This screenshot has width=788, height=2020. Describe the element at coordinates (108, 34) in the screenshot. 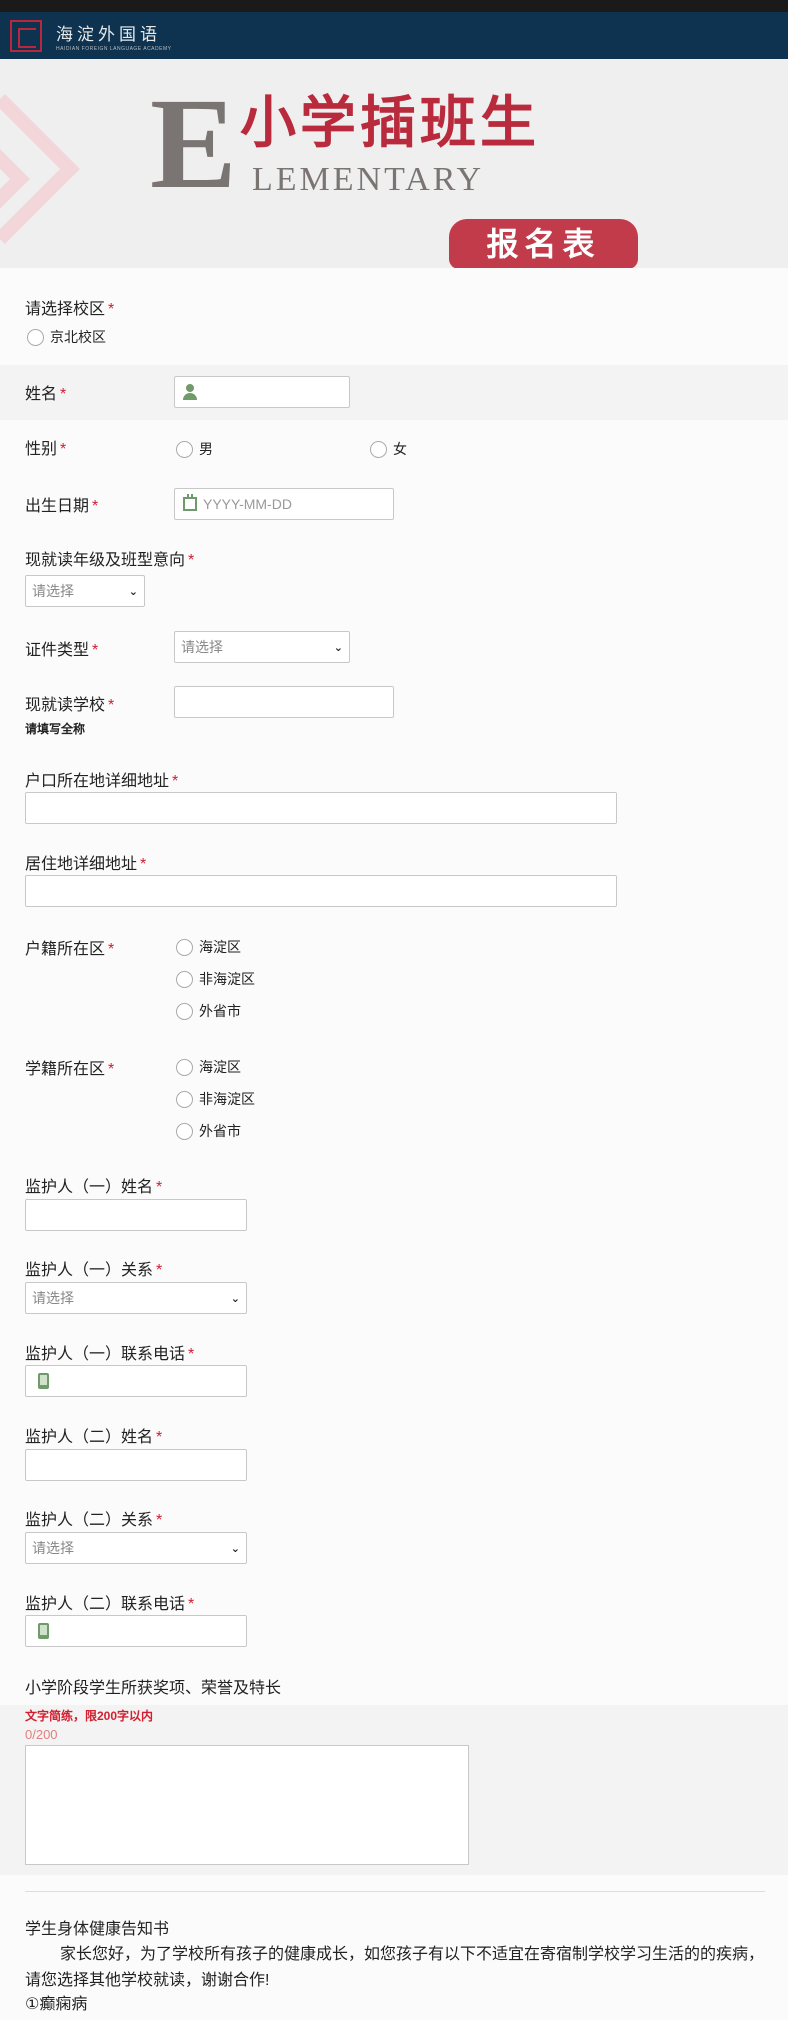

I see `logo-cn: 海淀外国语` at that location.